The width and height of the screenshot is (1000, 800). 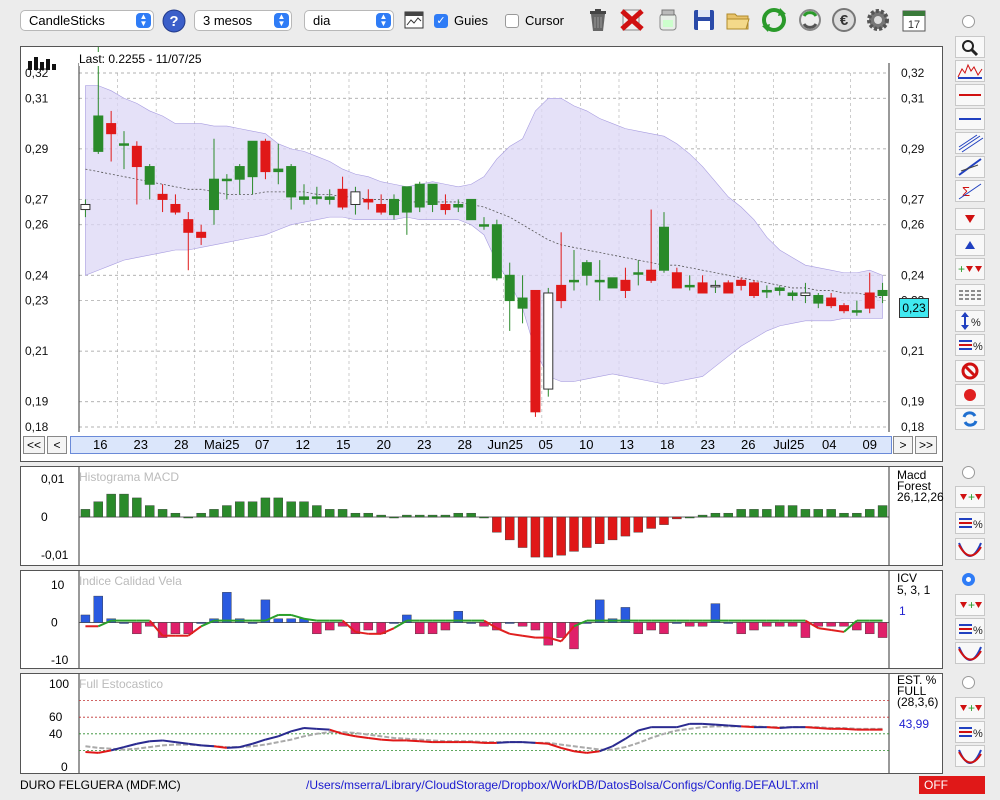 What do you see at coordinates (968, 682) in the screenshot?
I see `stochastic-panel-radio` at bounding box center [968, 682].